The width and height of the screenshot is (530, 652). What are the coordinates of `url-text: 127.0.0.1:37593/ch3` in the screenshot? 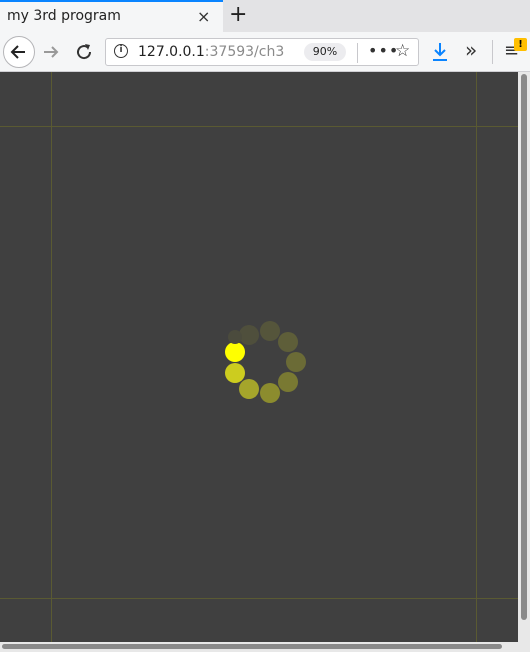 It's located at (218, 52).